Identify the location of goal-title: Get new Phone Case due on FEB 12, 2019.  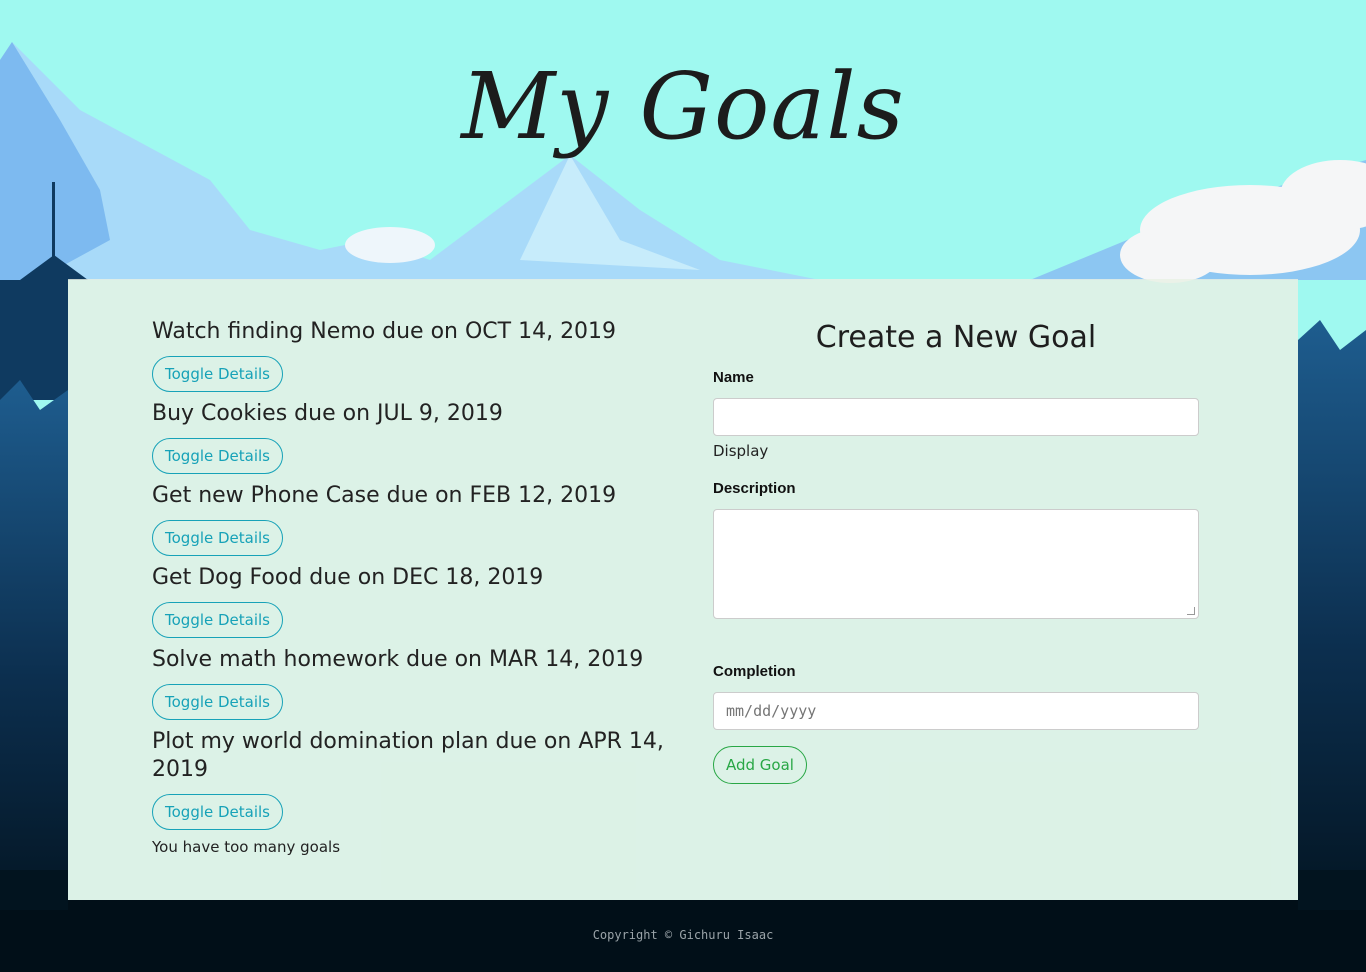
(384, 495).